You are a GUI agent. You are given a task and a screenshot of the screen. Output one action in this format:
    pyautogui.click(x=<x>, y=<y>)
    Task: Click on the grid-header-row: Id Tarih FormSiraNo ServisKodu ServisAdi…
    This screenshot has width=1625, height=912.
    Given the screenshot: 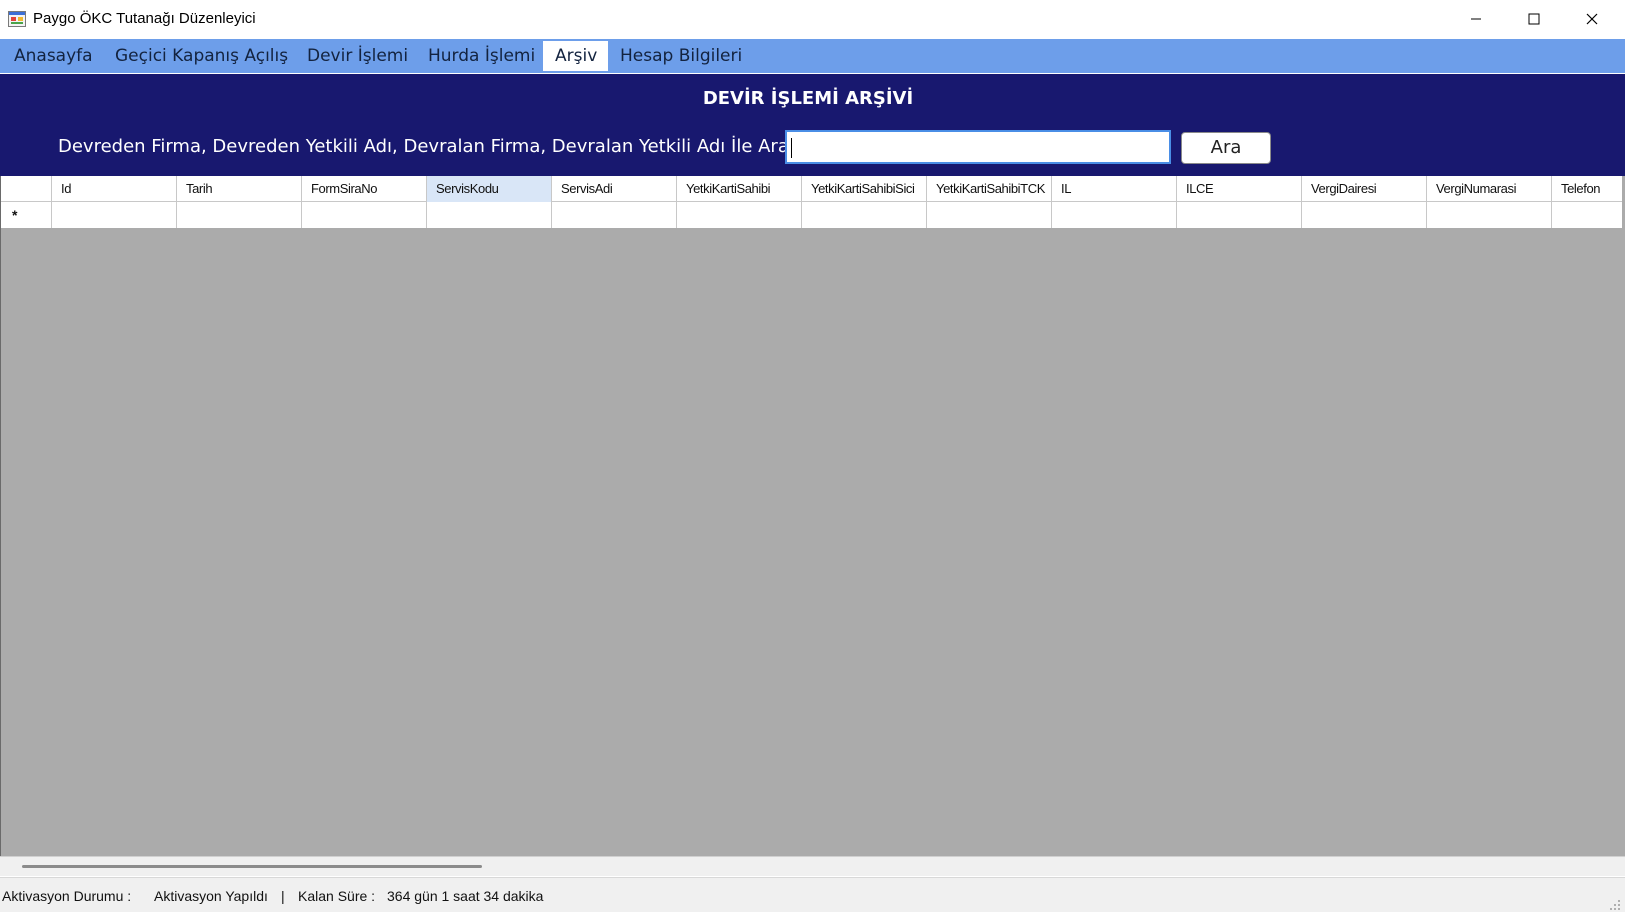 What is the action you would take?
    pyautogui.click(x=811, y=189)
    